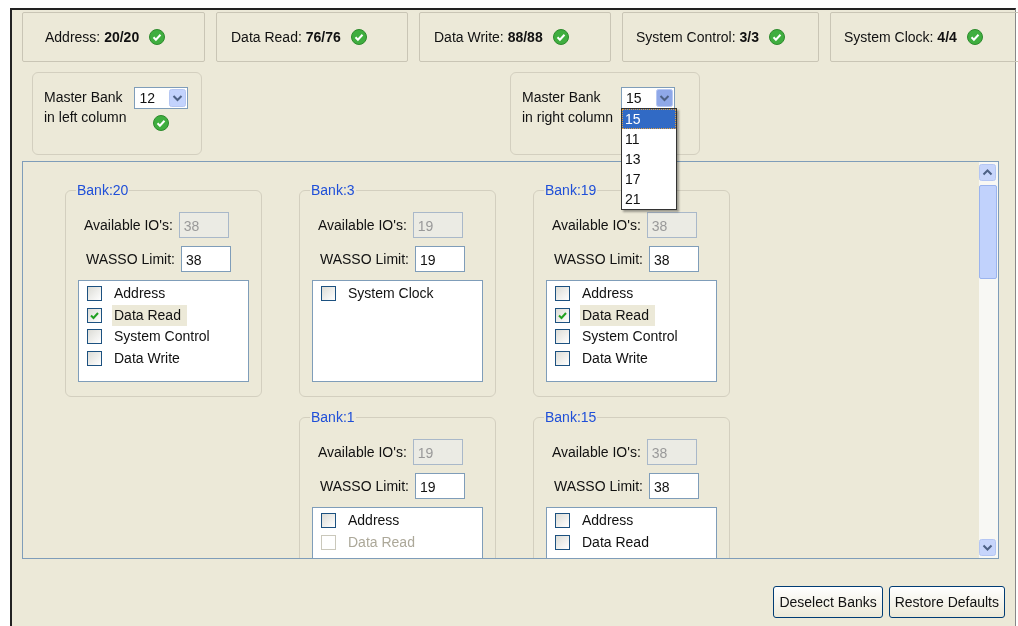 The image size is (1018, 626). I want to click on status-text: System Control: 3/3, so click(697, 37).